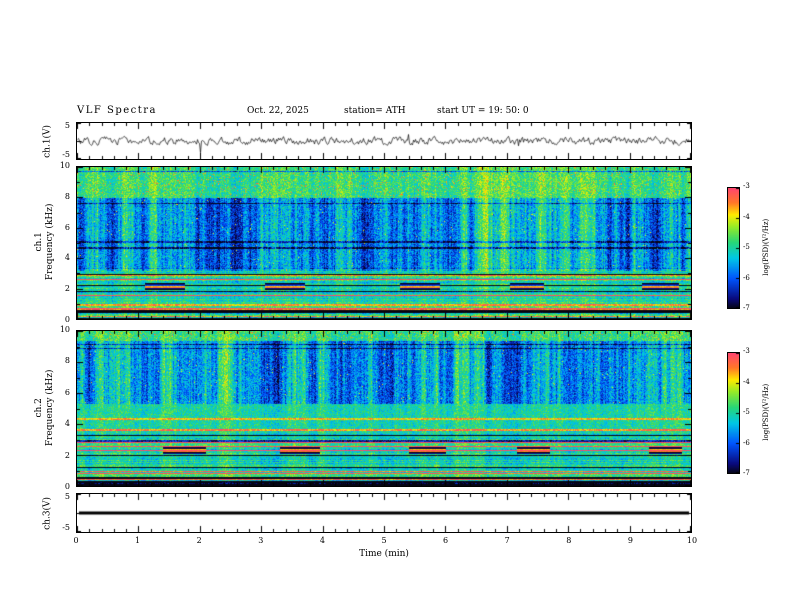  I want to click on spec2-y-tick-label: 8, so click(67, 361).